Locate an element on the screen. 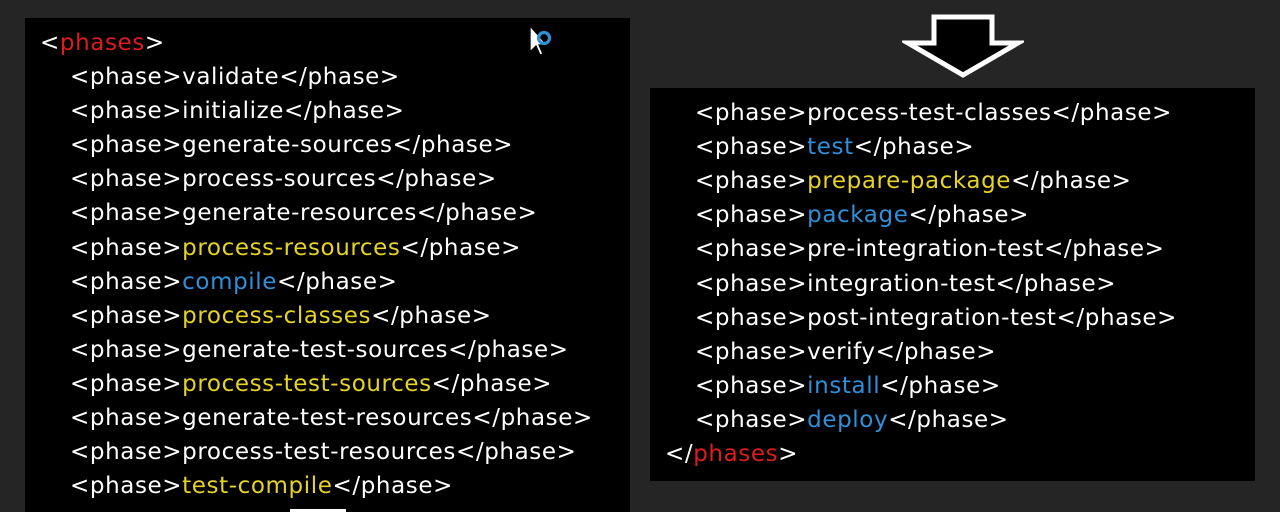 This screenshot has width=1280, height=512. phase-name: validate is located at coordinates (231, 77).